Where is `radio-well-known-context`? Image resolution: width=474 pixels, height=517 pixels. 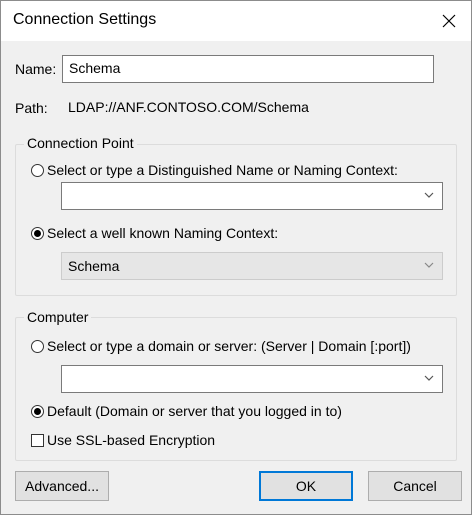 radio-well-known-context is located at coordinates (37, 233).